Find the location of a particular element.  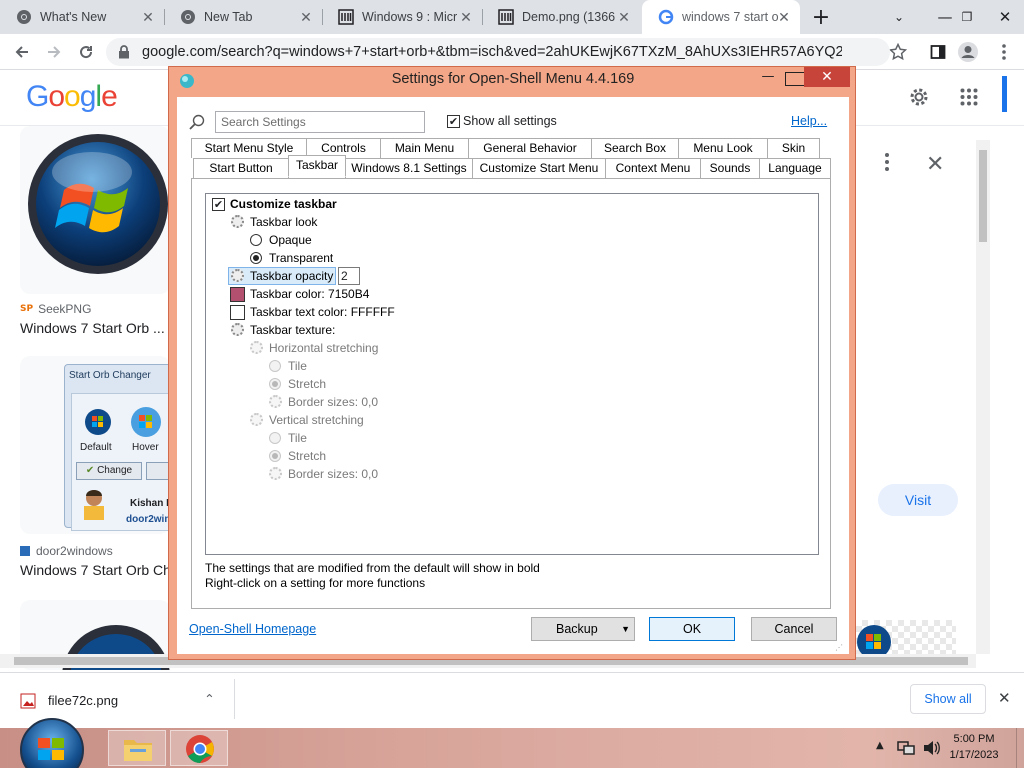

chrome-menu-button is located at coordinates (1004, 52).